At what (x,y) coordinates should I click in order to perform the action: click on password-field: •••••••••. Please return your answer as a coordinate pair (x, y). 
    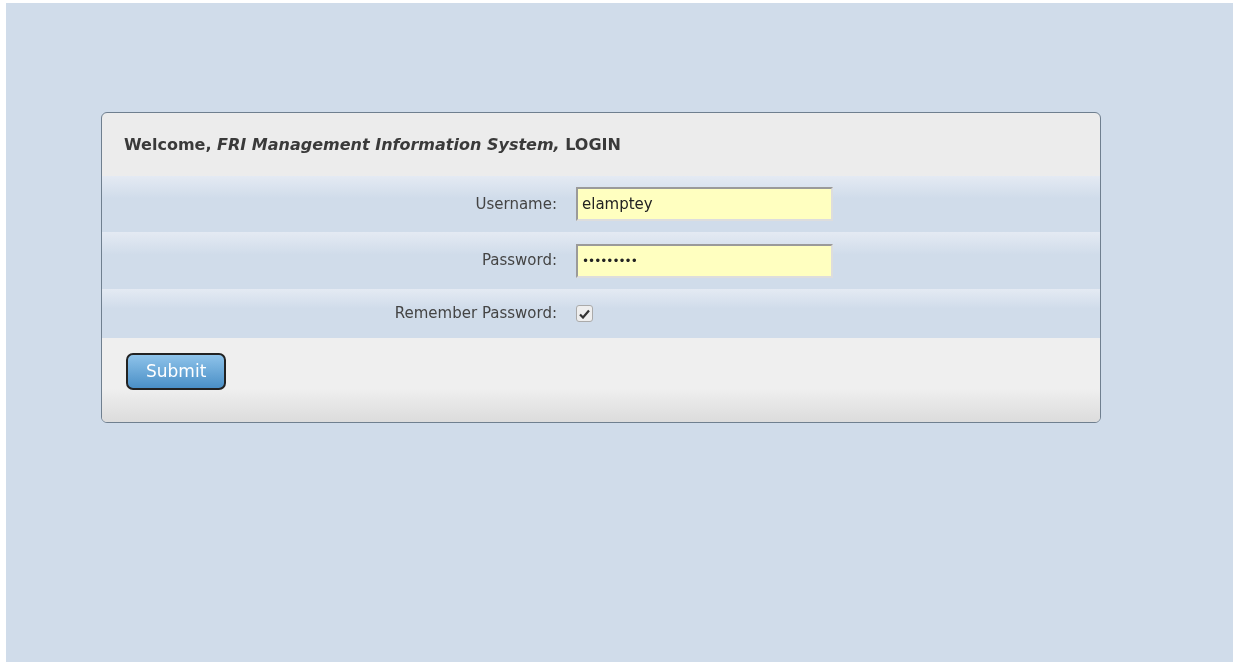
    Looking at the image, I should click on (704, 260).